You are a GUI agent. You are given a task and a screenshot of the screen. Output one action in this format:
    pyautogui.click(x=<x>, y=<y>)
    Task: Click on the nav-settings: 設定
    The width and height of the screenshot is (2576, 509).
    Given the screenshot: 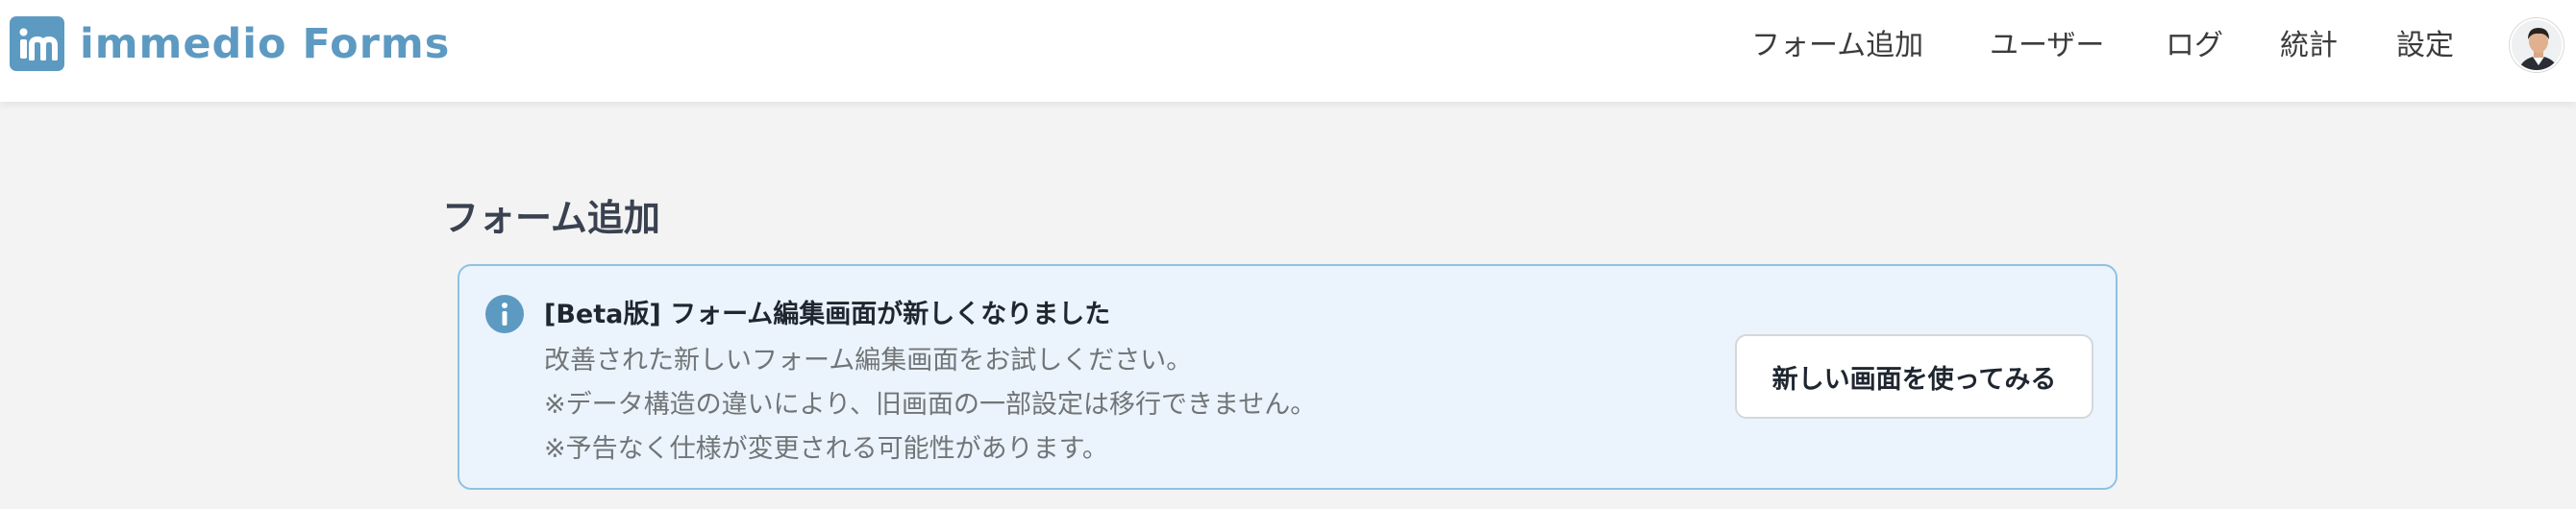 What is the action you would take?
    pyautogui.click(x=2425, y=42)
    